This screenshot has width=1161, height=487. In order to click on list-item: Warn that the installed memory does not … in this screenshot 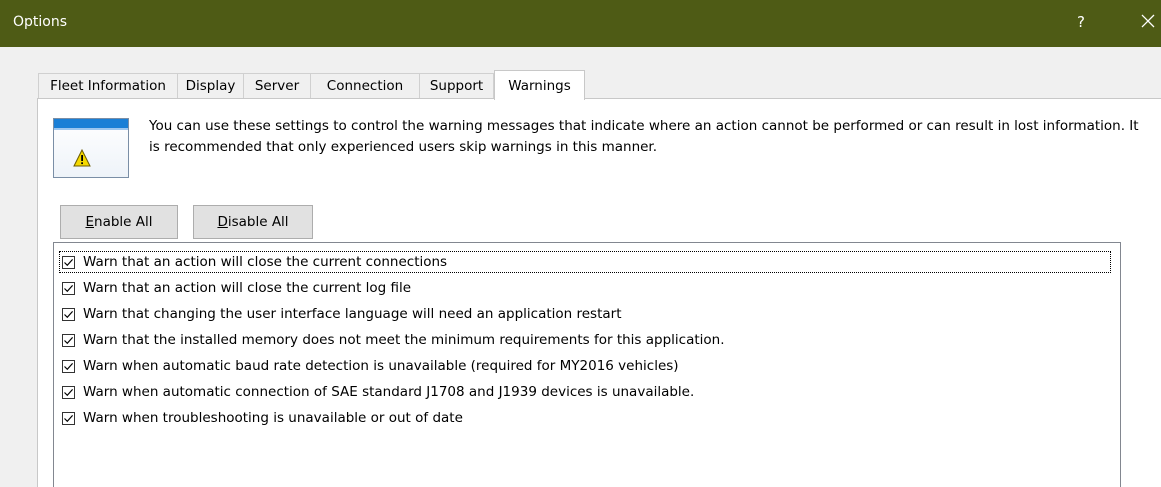, I will do `click(585, 340)`.